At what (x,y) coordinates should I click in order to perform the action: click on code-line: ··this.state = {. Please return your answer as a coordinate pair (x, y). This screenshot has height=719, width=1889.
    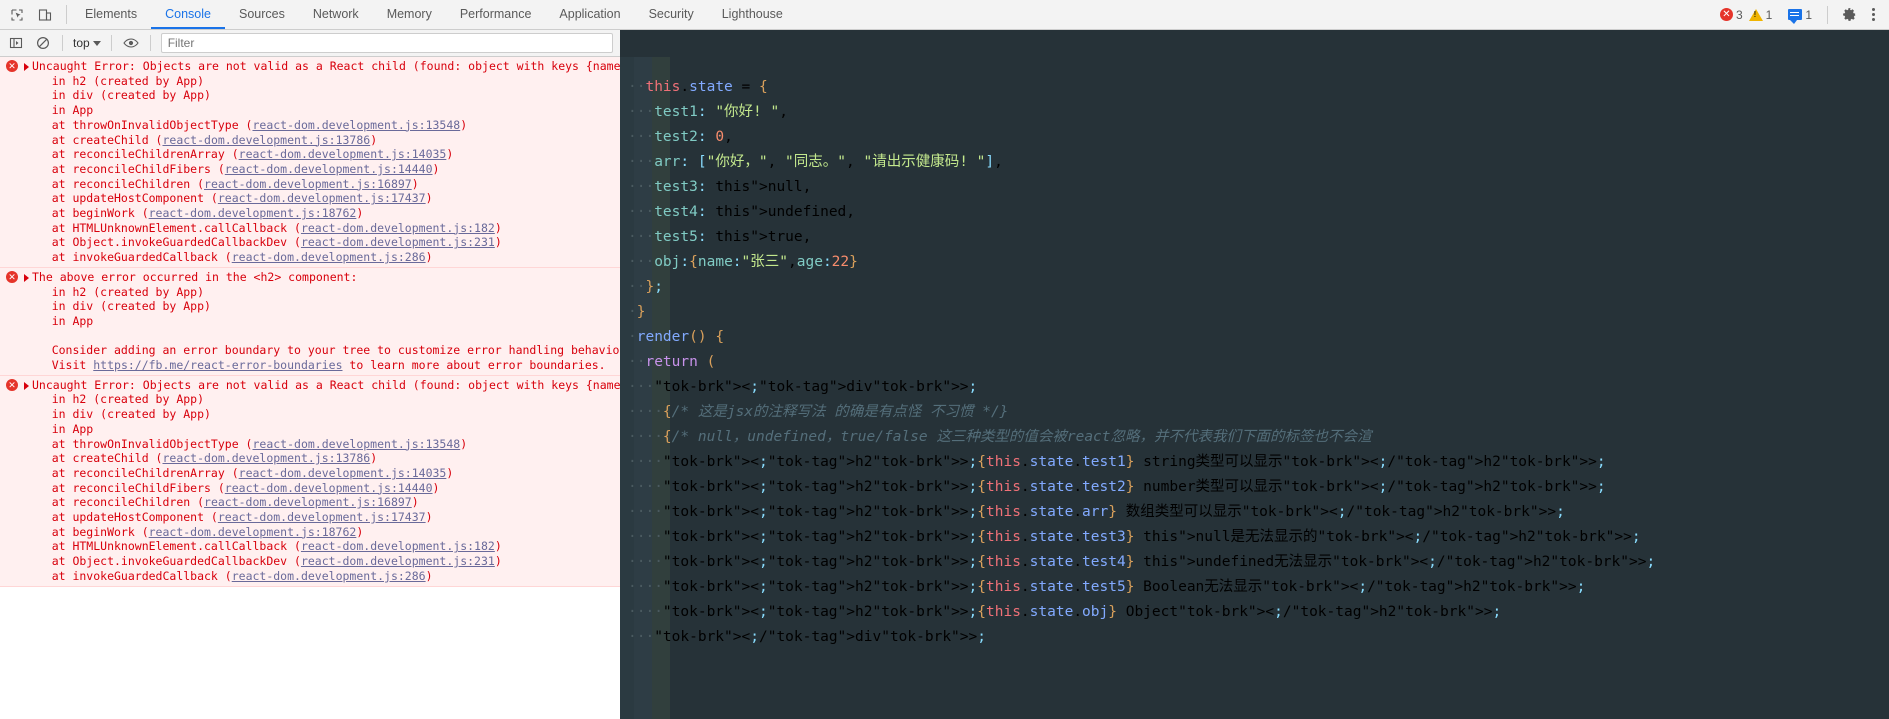
    Looking at the image, I should click on (1254, 87).